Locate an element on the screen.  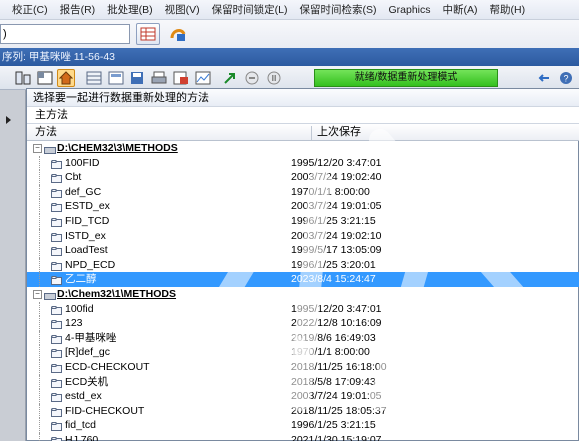
expand-arrow-icon is located at coordinates (8, 120).